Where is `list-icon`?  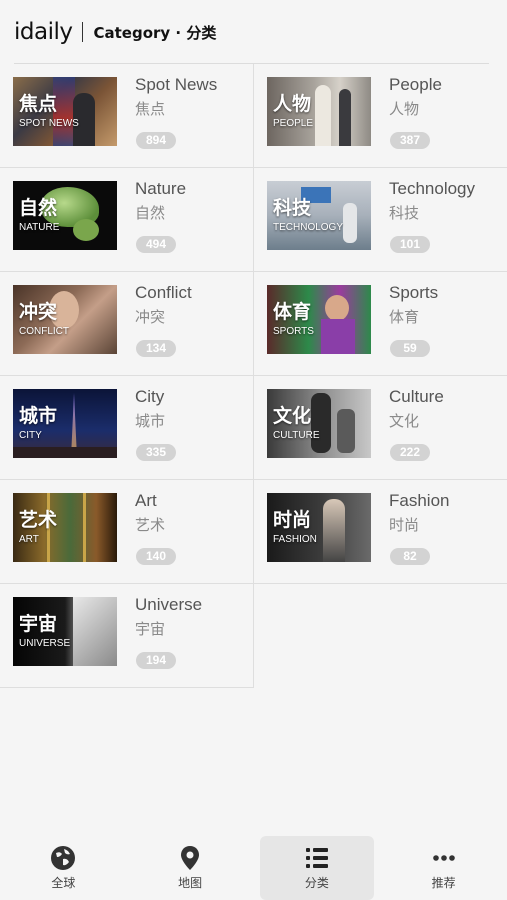
list-icon is located at coordinates (316, 858).